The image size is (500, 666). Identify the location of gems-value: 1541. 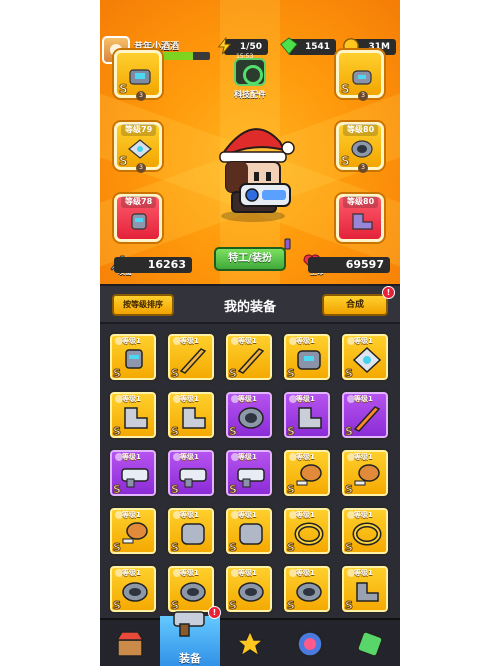
(317, 47).